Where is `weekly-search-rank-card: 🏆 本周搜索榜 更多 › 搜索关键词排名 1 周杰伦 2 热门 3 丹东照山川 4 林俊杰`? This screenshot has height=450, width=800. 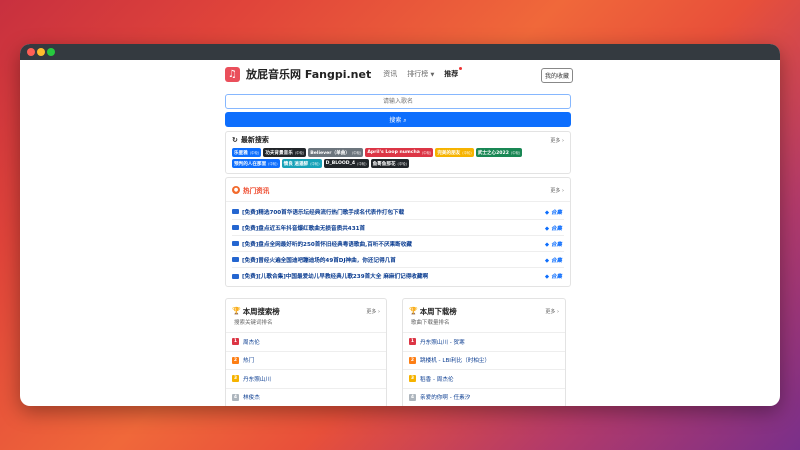
weekly-search-rank-card: 🏆 本周搜索榜 更多 › 搜索关键词排名 1 周杰伦 2 热门 3 丹东照山川 4 林俊杰 is located at coordinates (306, 352).